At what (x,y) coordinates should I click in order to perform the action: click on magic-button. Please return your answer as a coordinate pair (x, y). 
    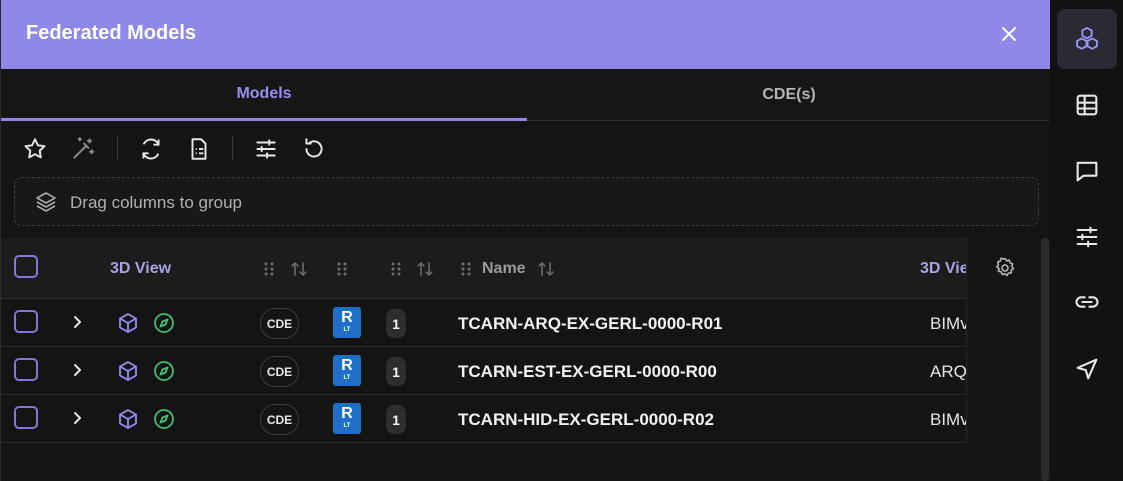
    Looking at the image, I should click on (83, 149).